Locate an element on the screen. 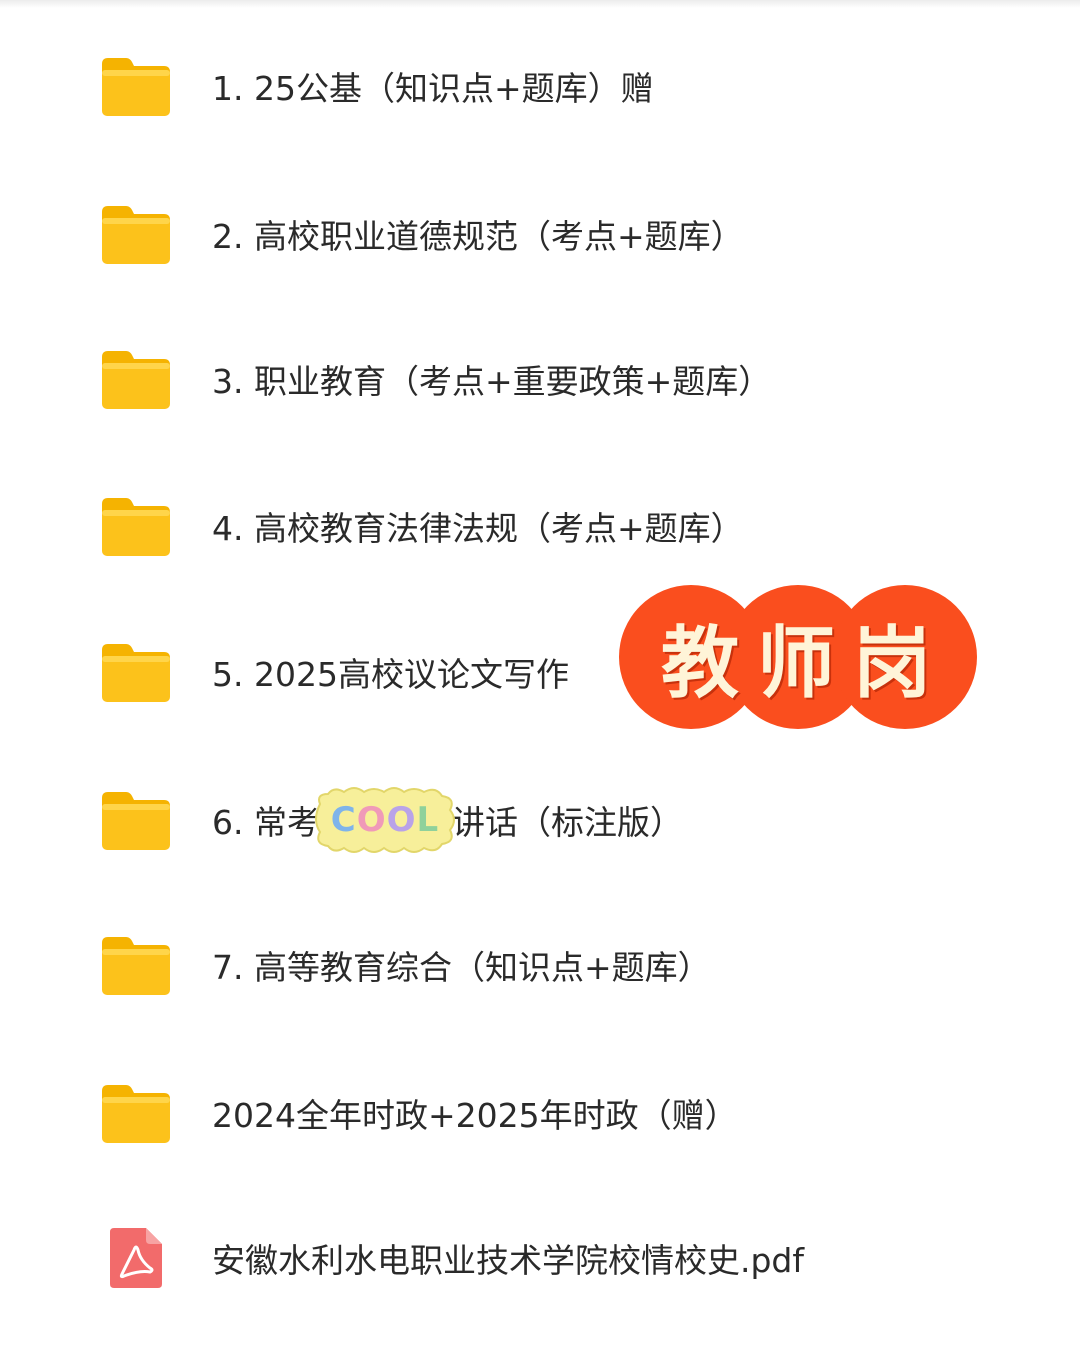 The image size is (1080, 1346). file-name: 4. 高校教育法律法规（考点+题库） is located at coordinates (478, 528).